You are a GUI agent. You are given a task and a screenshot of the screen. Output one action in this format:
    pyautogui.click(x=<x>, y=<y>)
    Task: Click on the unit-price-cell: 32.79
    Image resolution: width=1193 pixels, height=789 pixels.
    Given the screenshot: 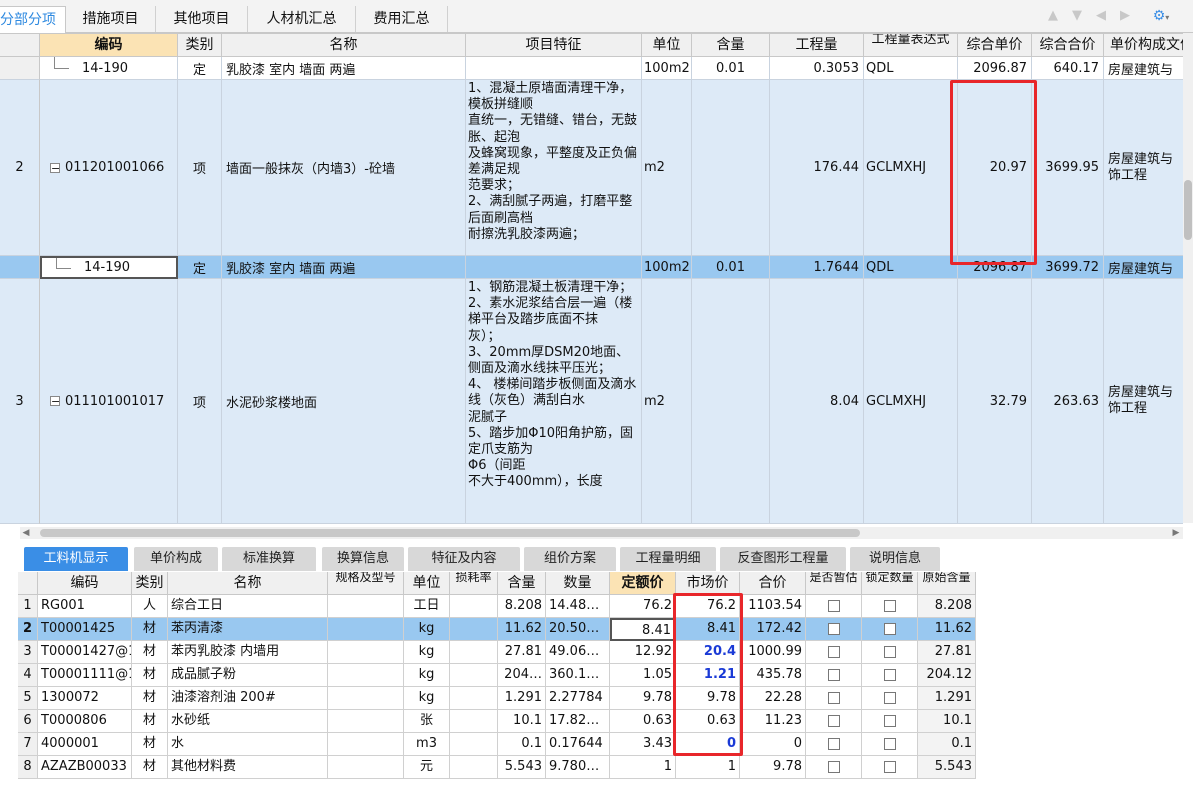 What is the action you would take?
    pyautogui.click(x=995, y=401)
    